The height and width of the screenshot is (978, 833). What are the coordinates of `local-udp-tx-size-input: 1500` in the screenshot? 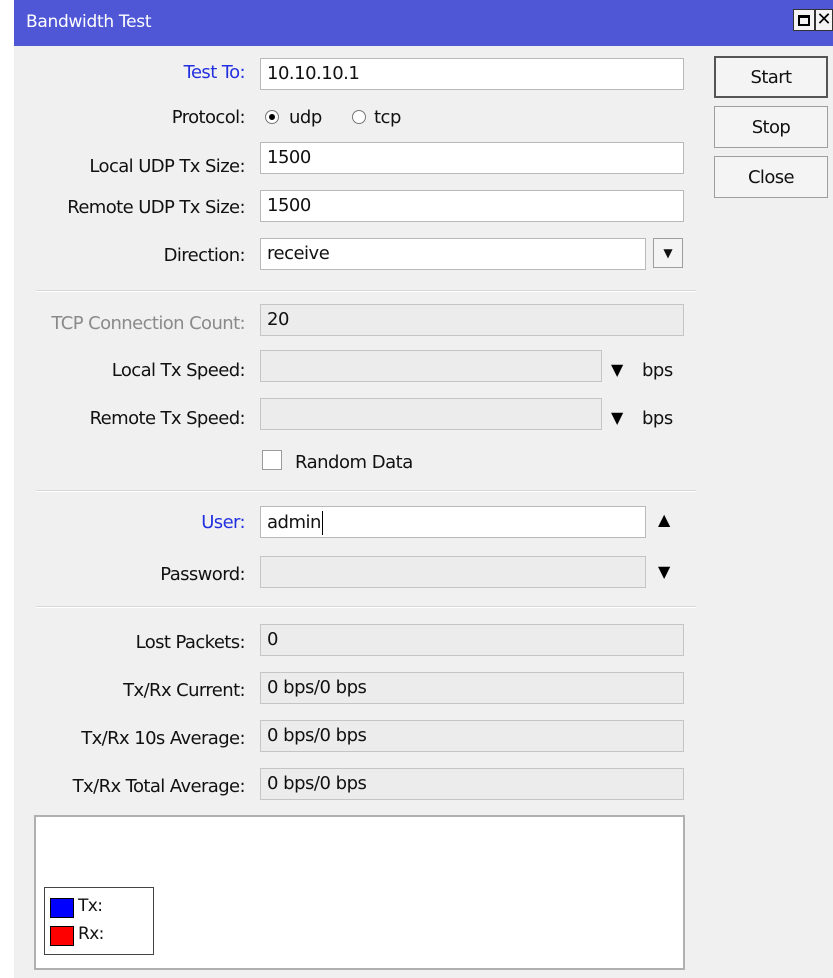 It's located at (472, 158).